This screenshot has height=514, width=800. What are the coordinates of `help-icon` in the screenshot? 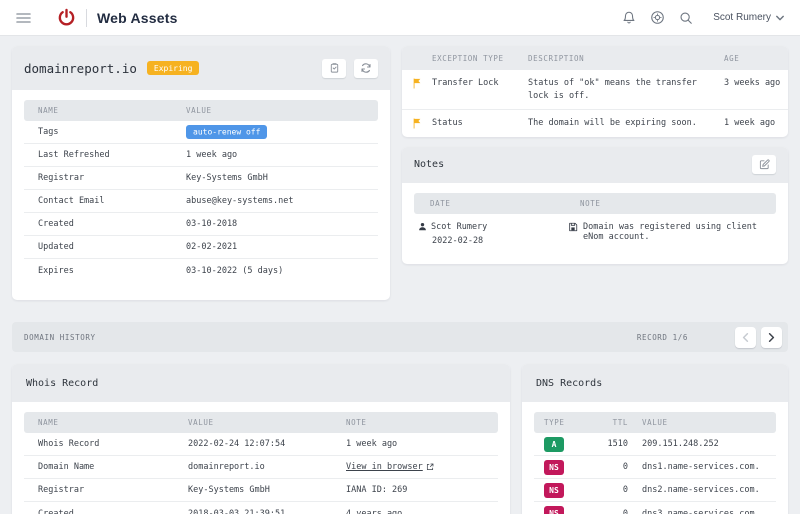 It's located at (657, 17).